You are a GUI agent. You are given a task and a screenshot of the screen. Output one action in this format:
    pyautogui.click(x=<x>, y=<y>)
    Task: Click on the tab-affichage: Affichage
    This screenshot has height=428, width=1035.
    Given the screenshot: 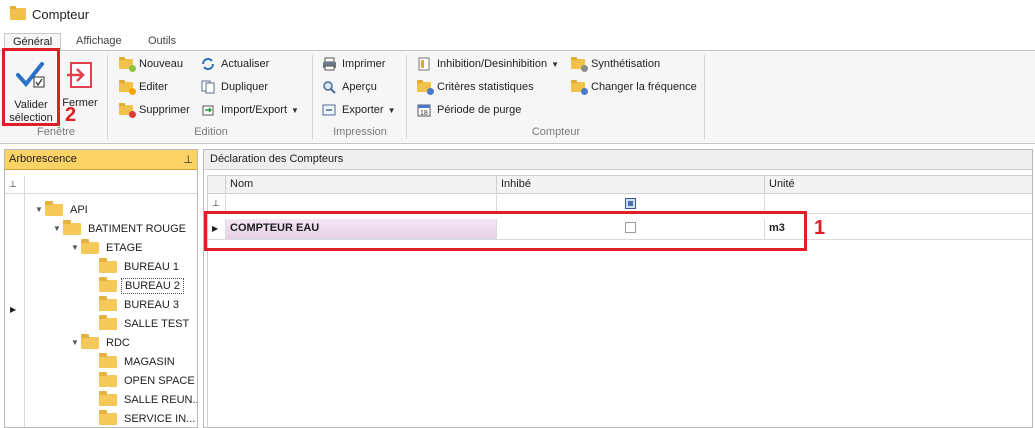 What is the action you would take?
    pyautogui.click(x=99, y=42)
    